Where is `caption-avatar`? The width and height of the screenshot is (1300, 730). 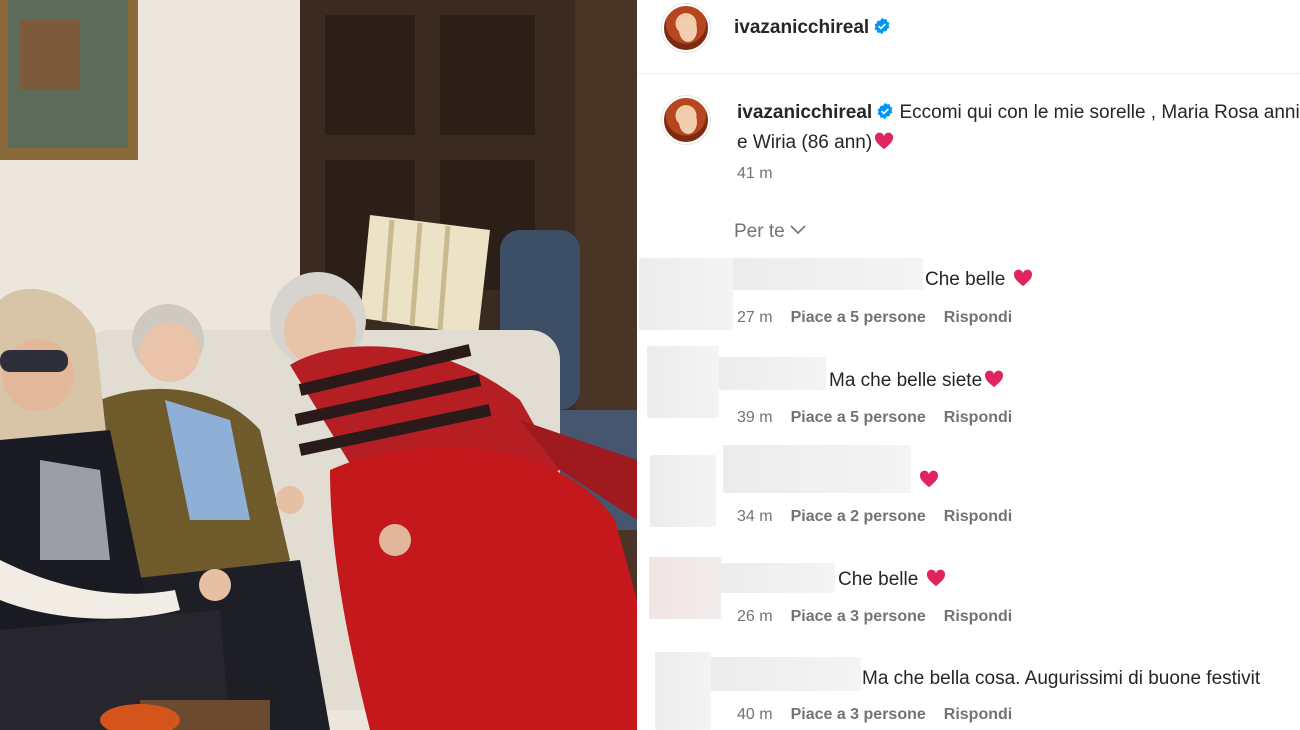
caption-avatar is located at coordinates (686, 120).